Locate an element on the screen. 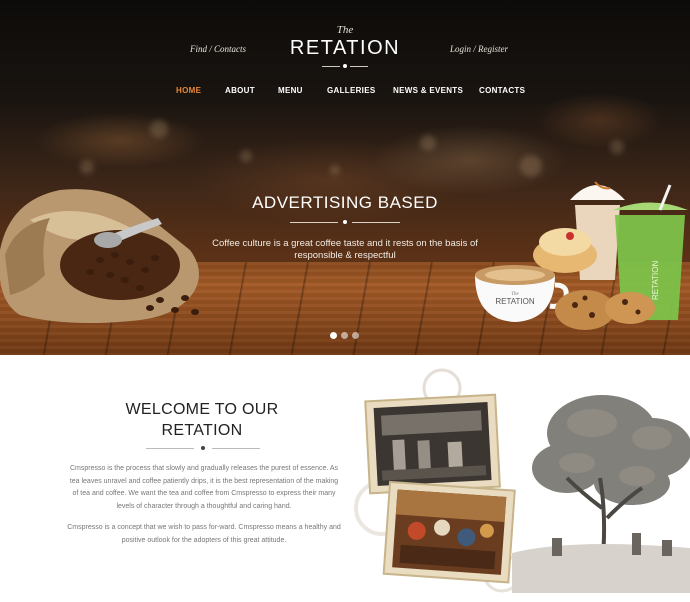 The image size is (690, 602). slide-divider-right is located at coordinates (376, 222).